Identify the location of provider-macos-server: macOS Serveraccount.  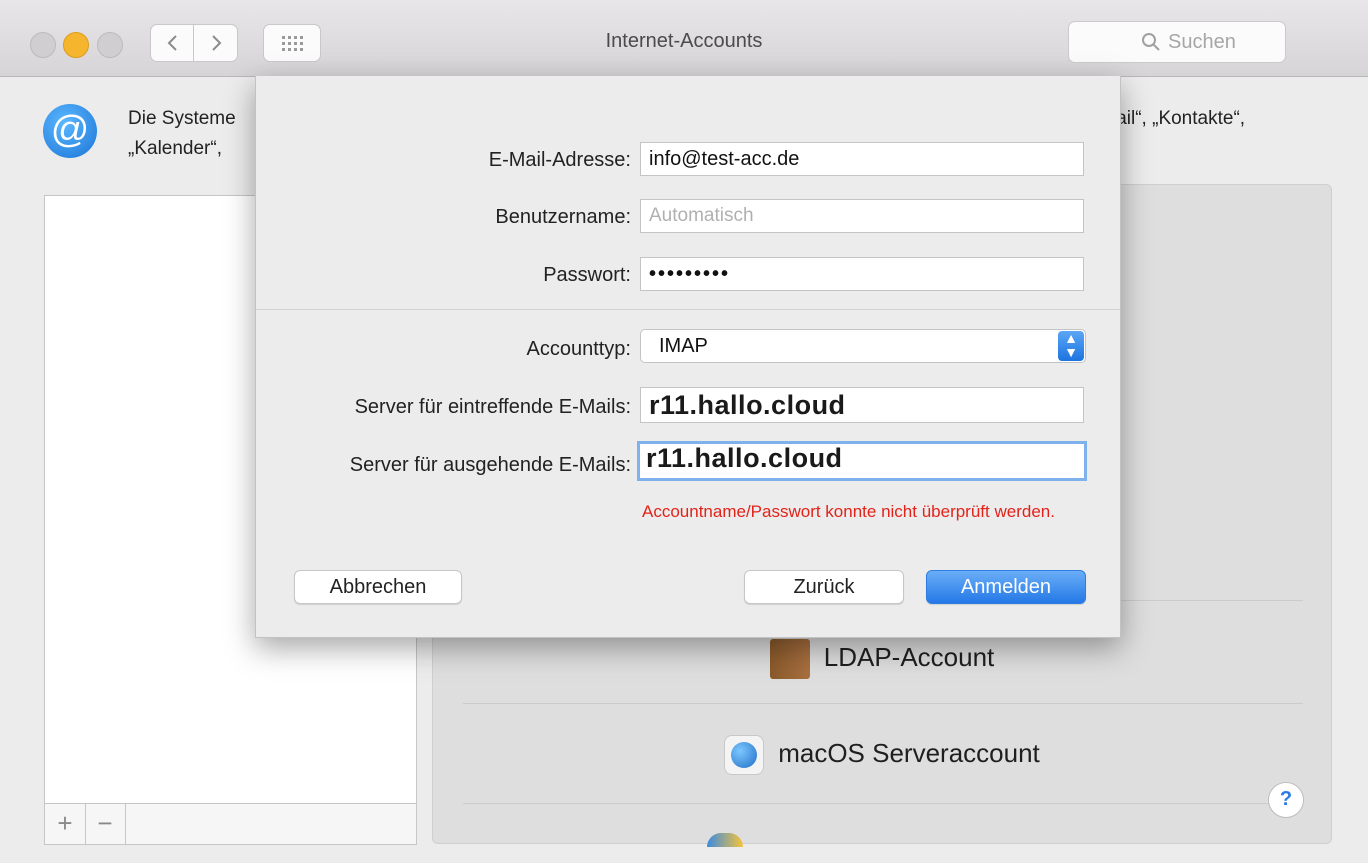
(882, 755).